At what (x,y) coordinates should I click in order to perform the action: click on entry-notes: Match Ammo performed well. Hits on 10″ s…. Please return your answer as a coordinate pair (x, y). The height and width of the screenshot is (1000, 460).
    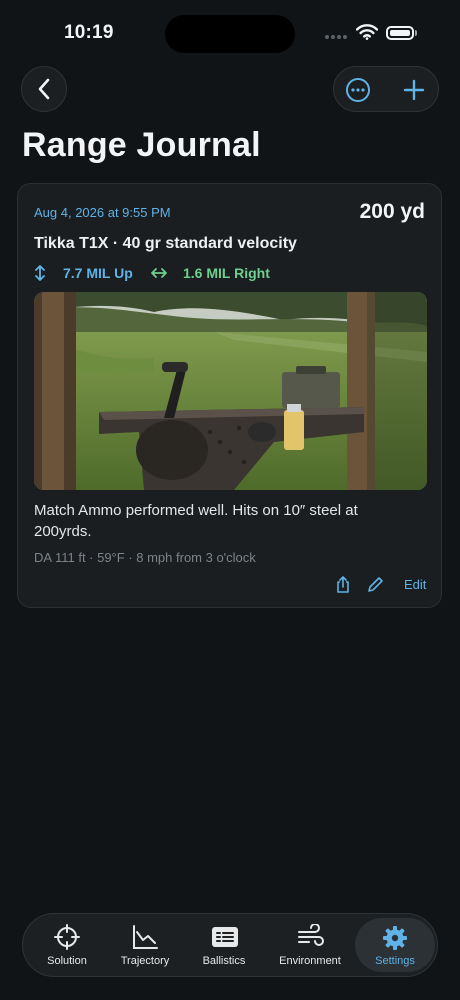
    Looking at the image, I should click on (196, 521).